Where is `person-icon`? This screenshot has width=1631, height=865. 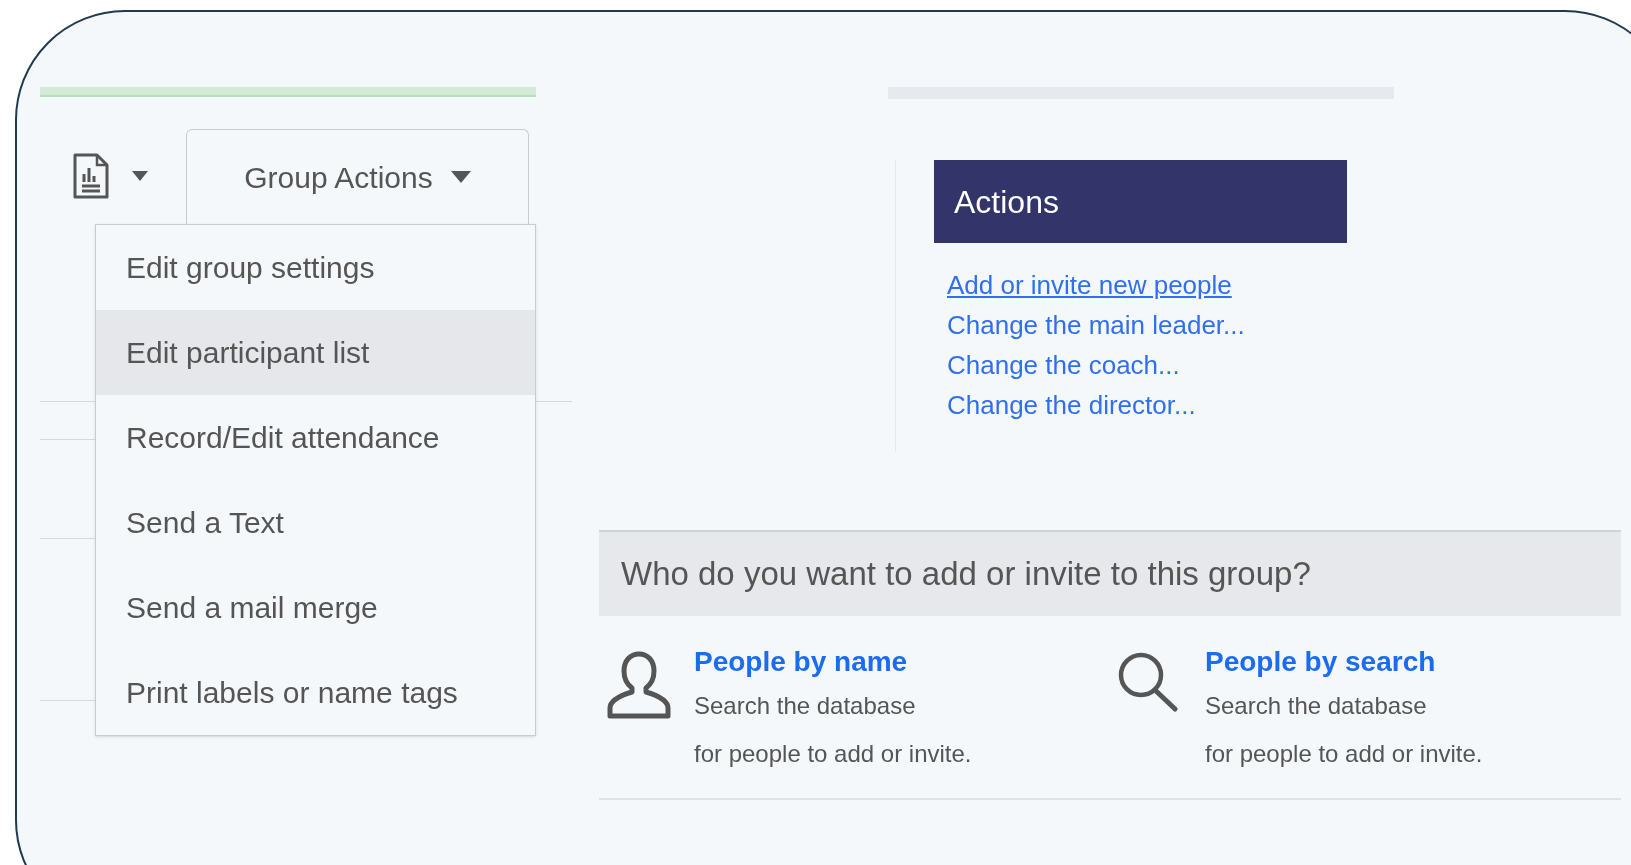
person-icon is located at coordinates (639, 685).